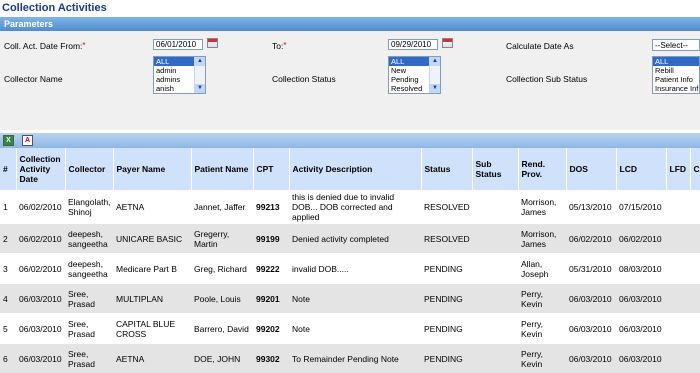 Image resolution: width=700 pixels, height=373 pixels. I want to click on table-cell: Note, so click(355, 329).